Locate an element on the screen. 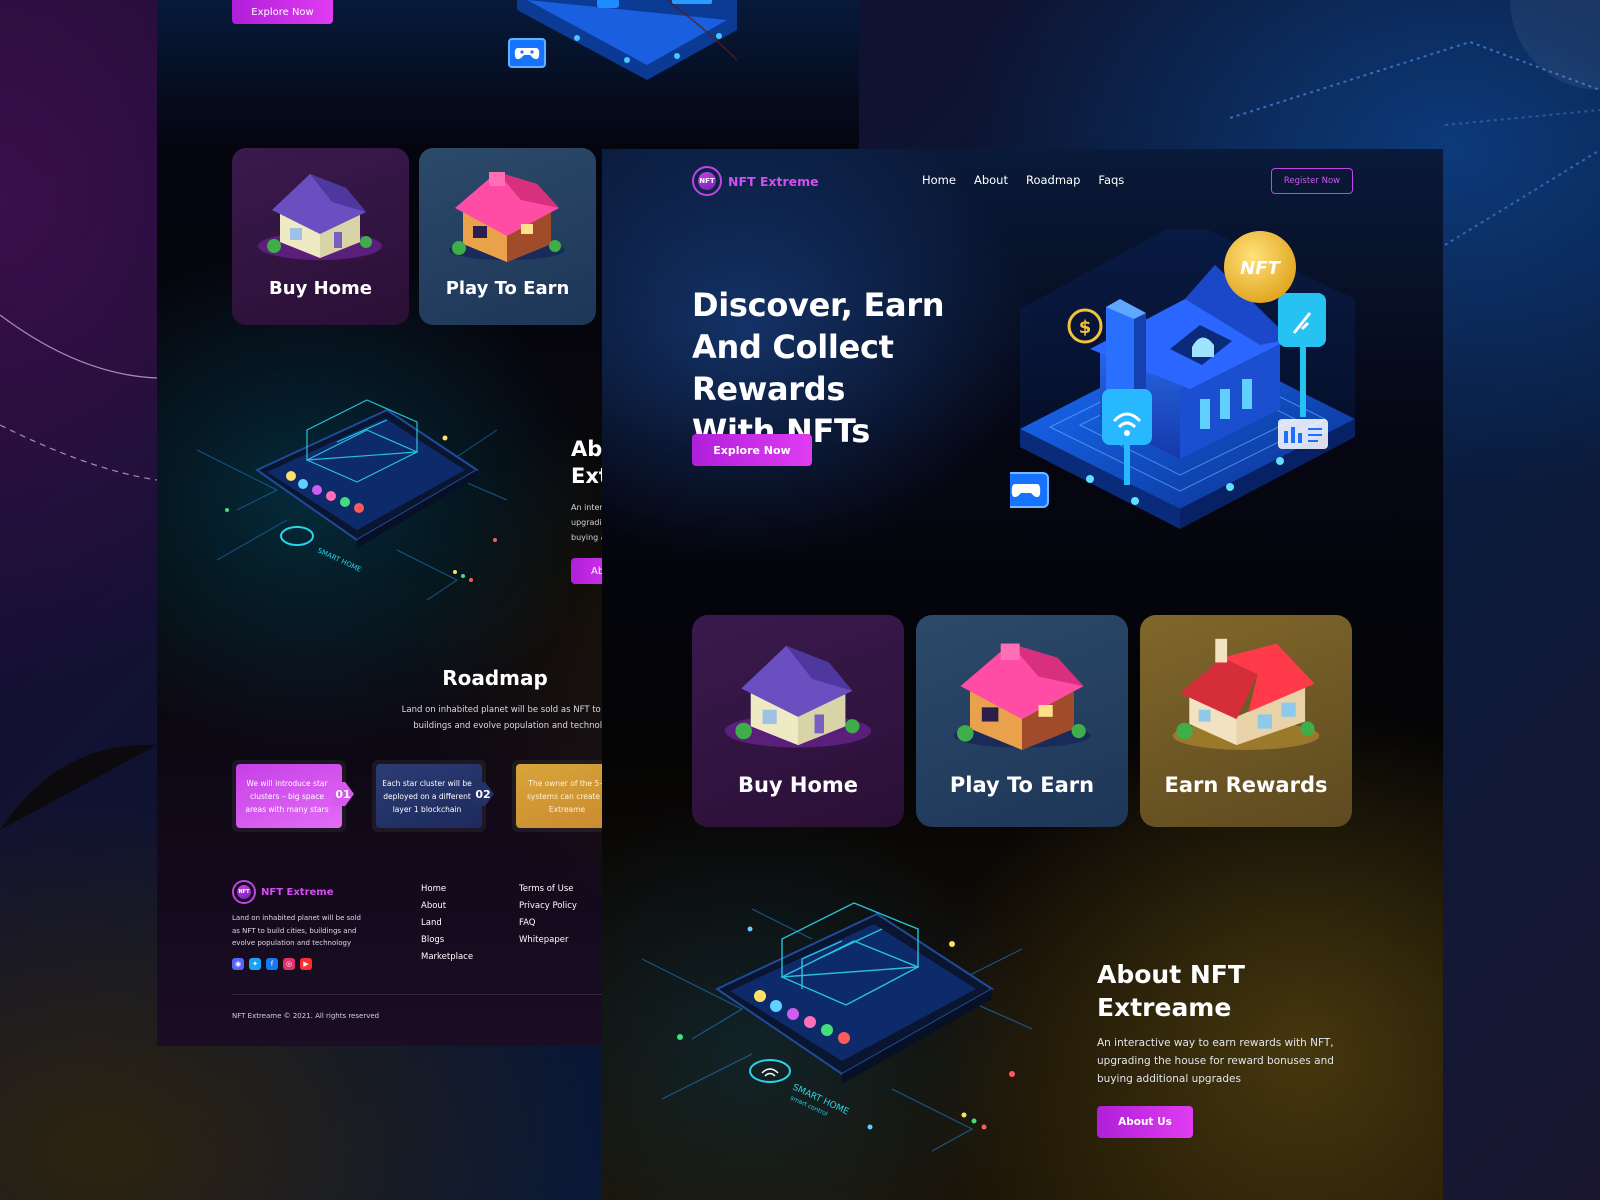 This screenshot has width=1600, height=1200. footer-link: FAQ is located at coordinates (548, 924).